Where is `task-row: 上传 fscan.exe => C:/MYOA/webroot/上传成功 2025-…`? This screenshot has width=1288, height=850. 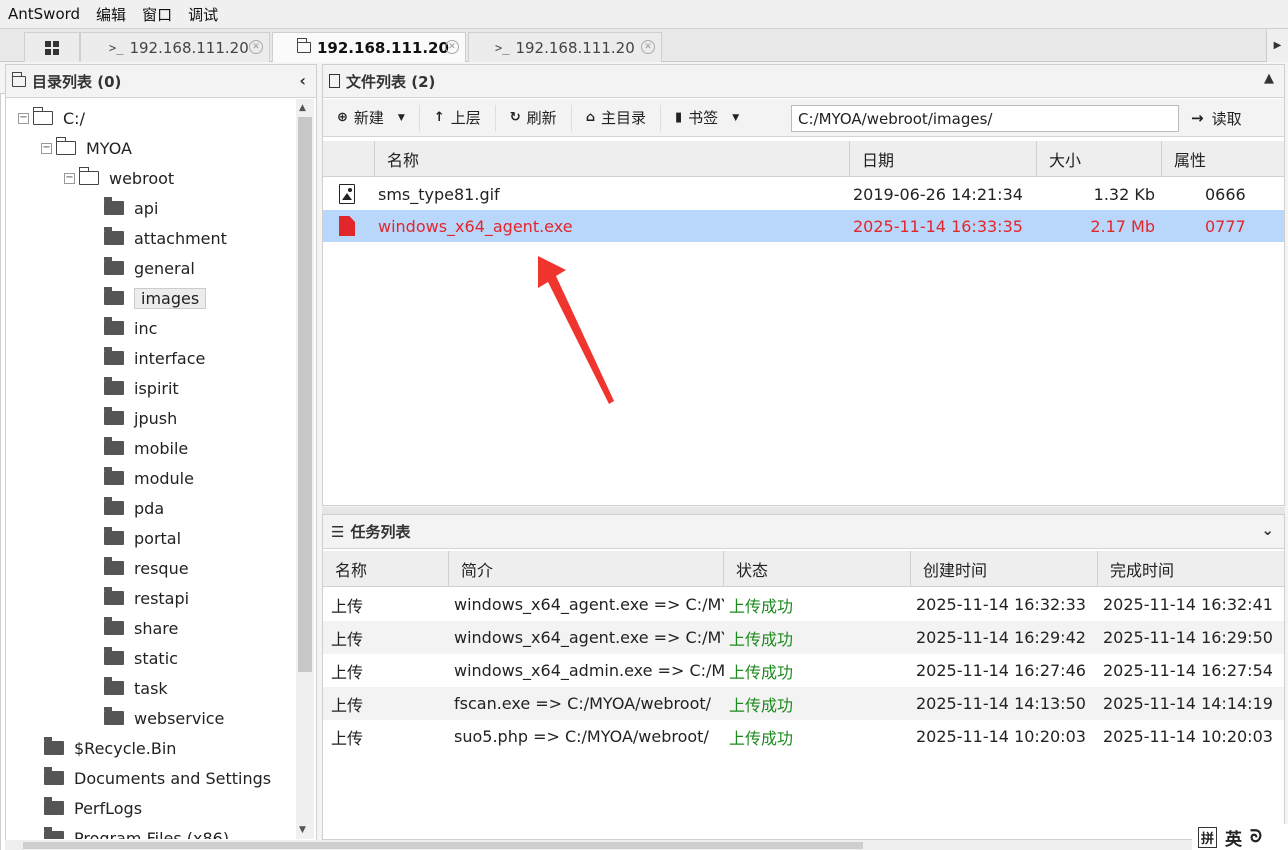
task-row: 上传 fscan.exe => C:/MYOA/webroot/上传成功 2025-… is located at coordinates (803, 703).